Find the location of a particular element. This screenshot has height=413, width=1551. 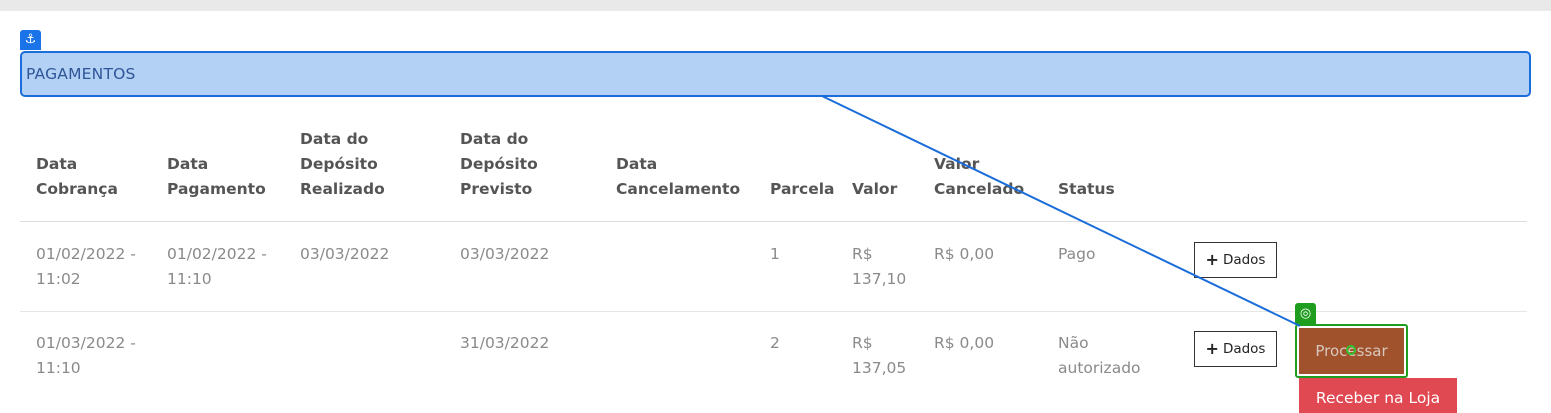

cell-status: Pago is located at coordinates (1077, 254).